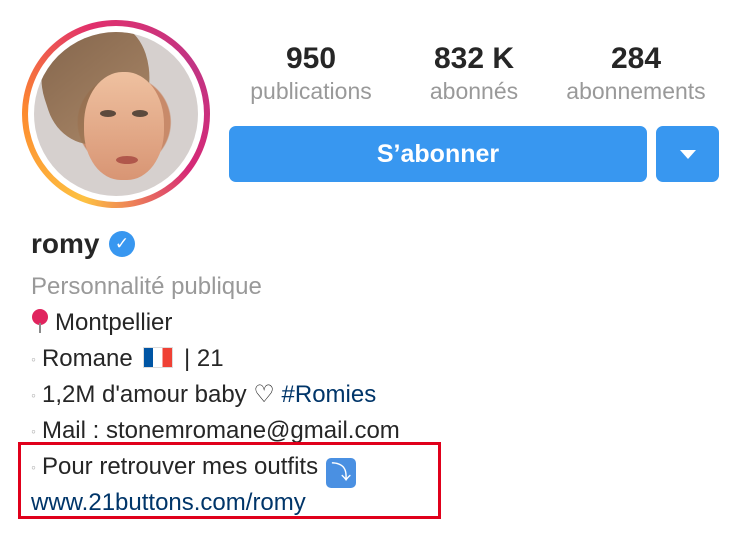 The width and height of the screenshot is (744, 537). Describe the element at coordinates (311, 58) in the screenshot. I see `stat-publications-count: 950` at that location.